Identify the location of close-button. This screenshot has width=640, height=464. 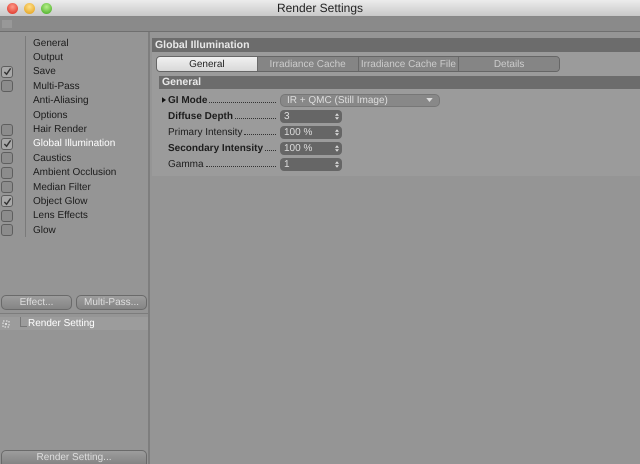
(12, 8).